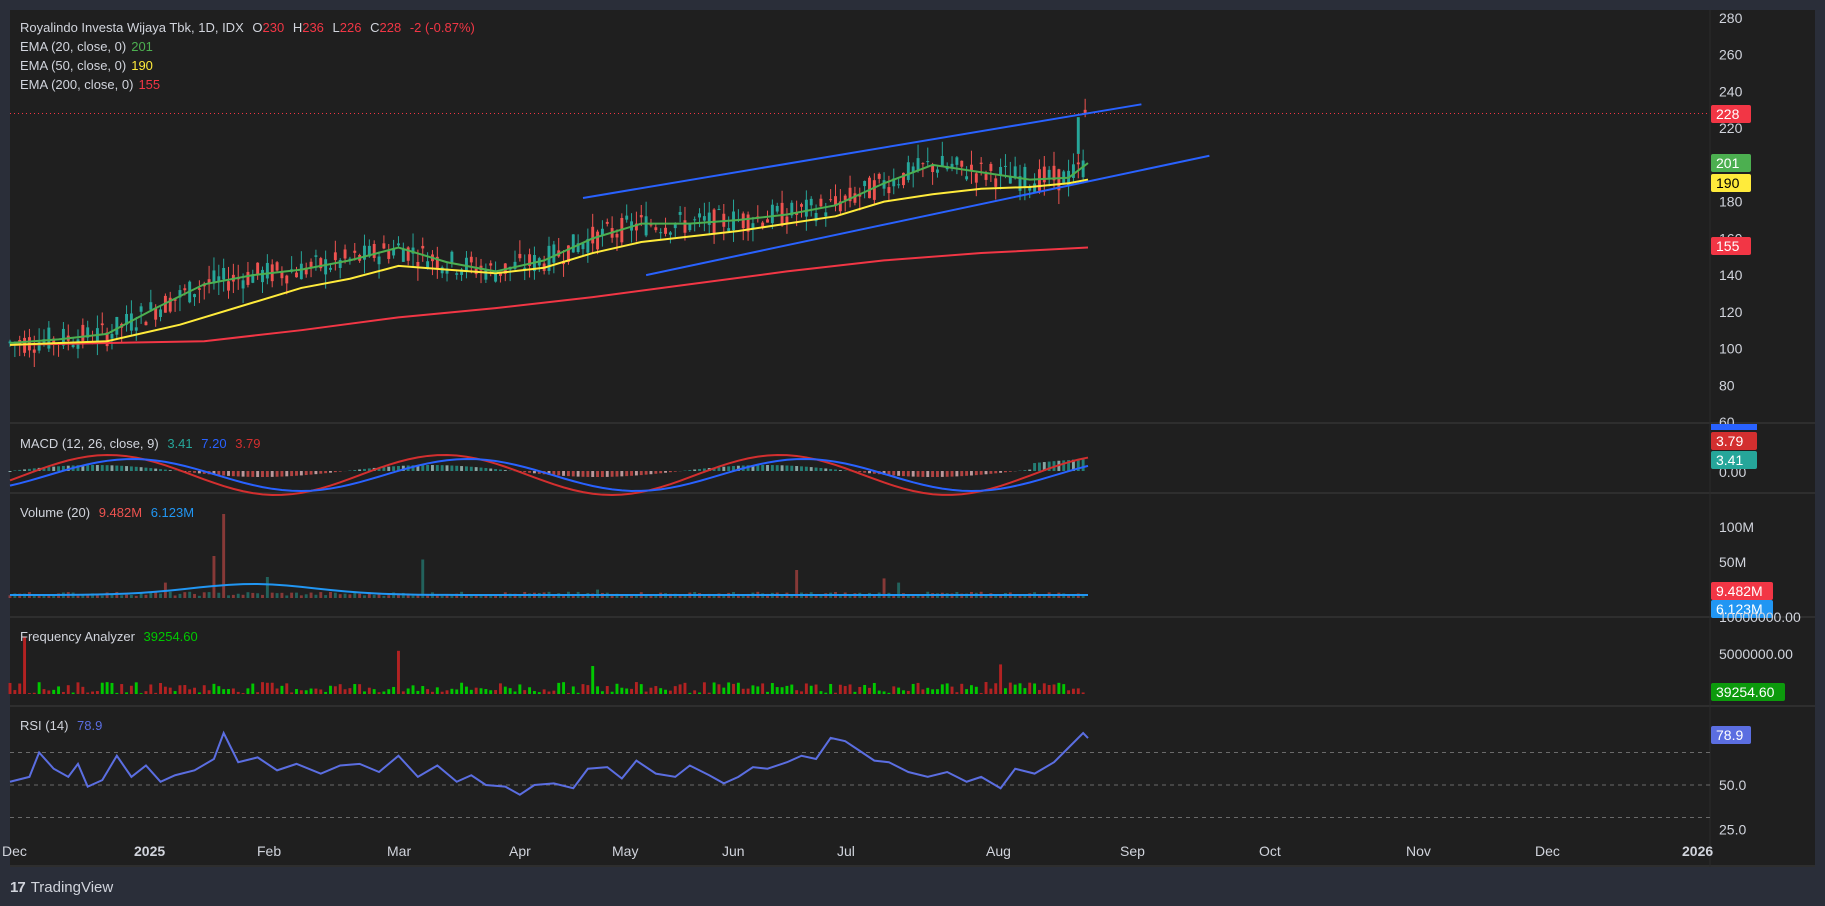  Describe the element at coordinates (1731, 312) in the screenshot. I see `price-tick-label: 120` at that location.